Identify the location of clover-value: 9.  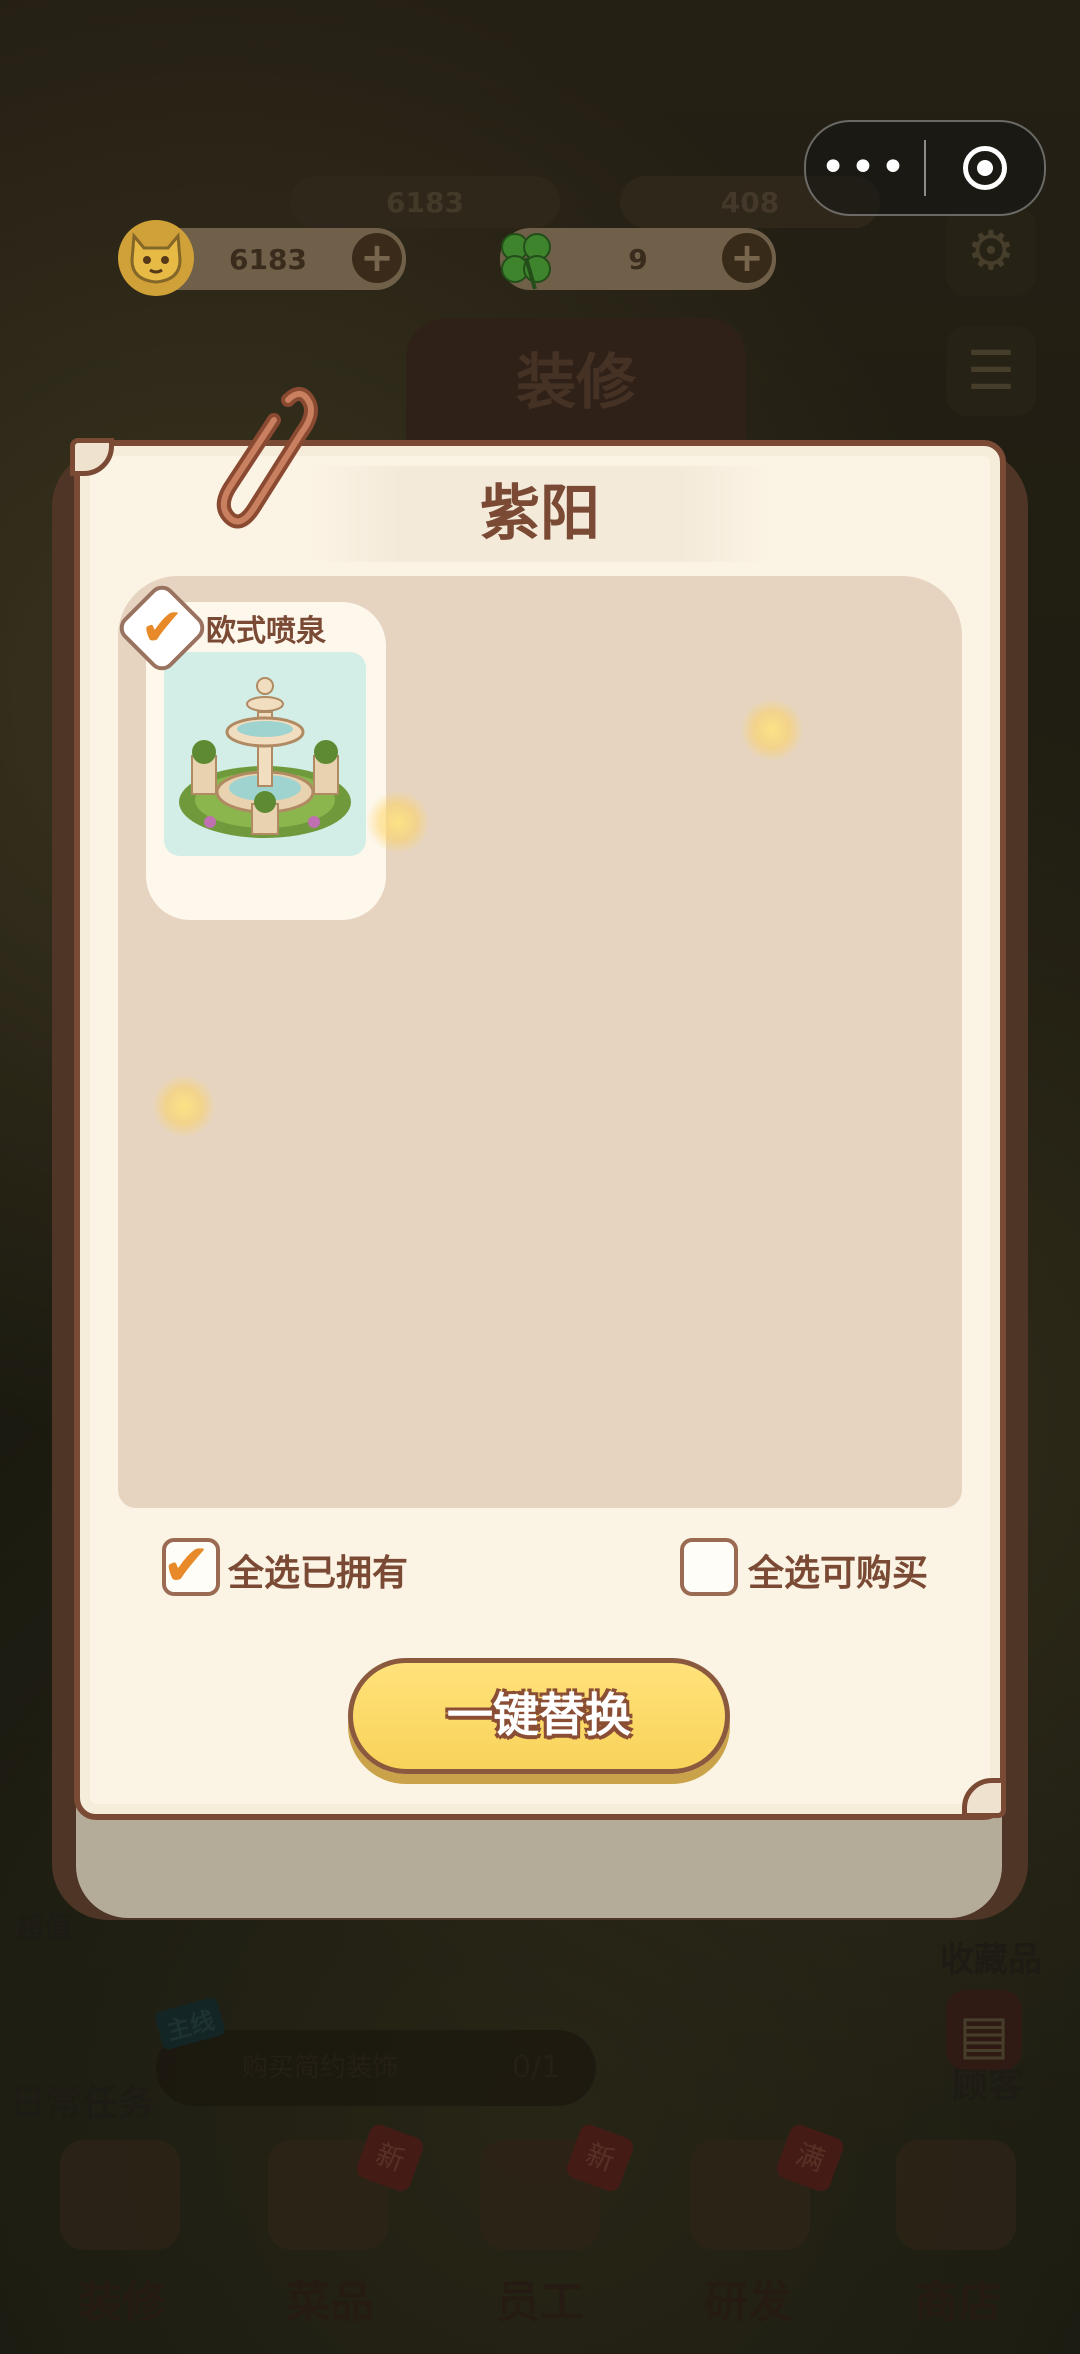
(638, 259).